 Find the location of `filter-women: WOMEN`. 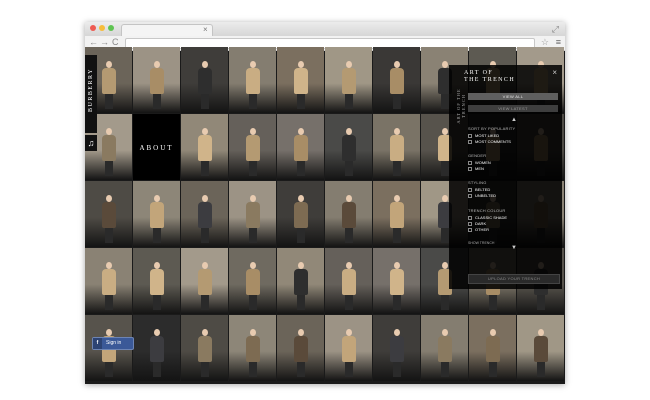

filter-women: WOMEN is located at coordinates (479, 162).